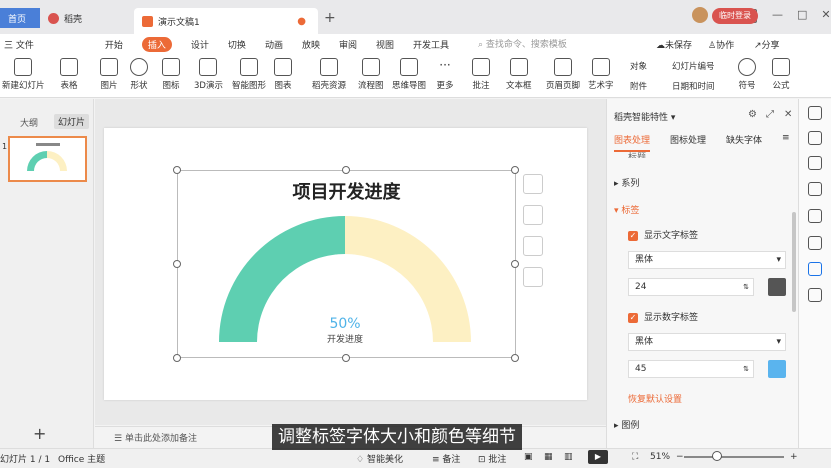 The height and width of the screenshot is (468, 831). What do you see at coordinates (445, 74) in the screenshot?
I see `more-button: ··· 更多` at bounding box center [445, 74].